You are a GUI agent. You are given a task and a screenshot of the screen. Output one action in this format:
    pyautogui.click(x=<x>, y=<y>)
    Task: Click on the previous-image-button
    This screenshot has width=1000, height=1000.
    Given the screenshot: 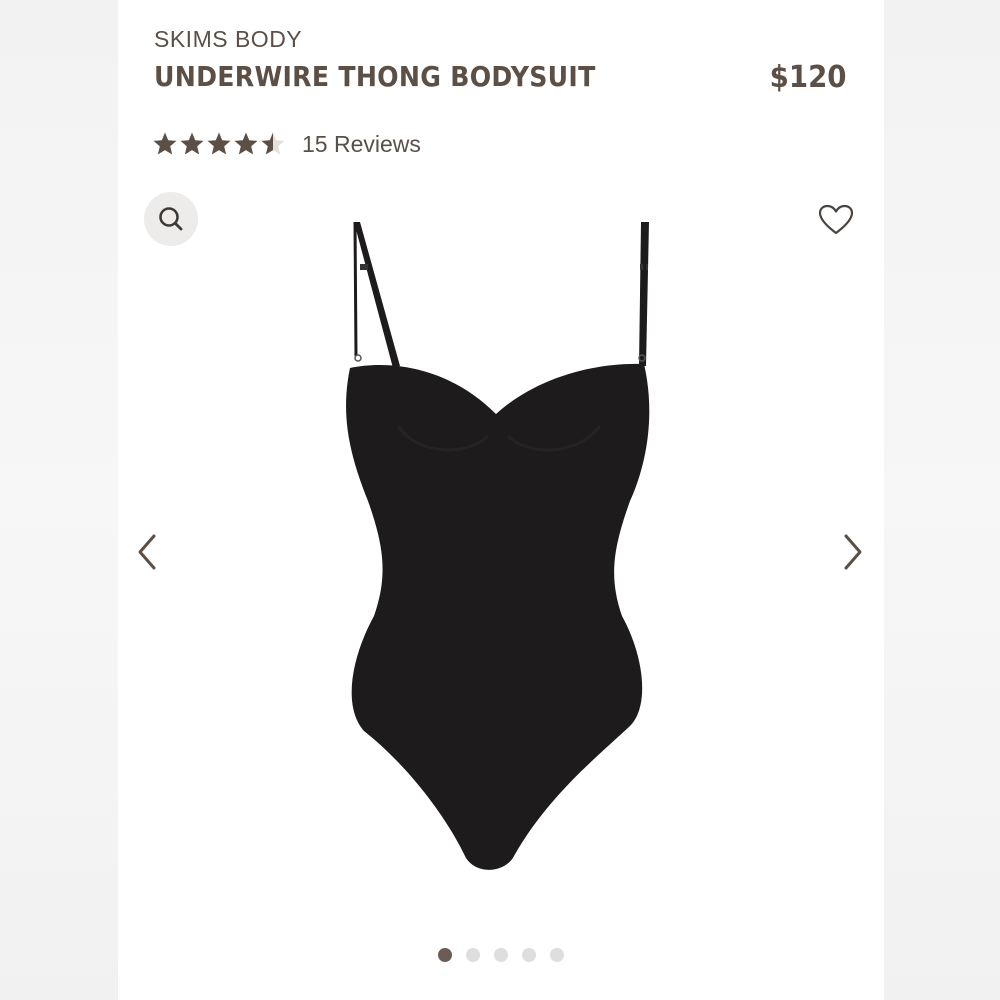 What is the action you would take?
    pyautogui.click(x=147, y=552)
    